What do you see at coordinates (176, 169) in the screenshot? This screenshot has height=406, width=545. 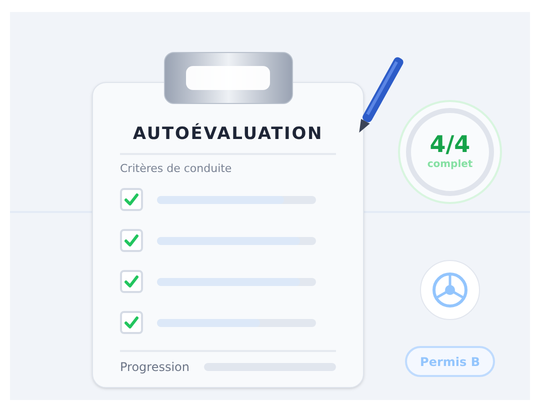 I see `criteria-heading: Critères de conduite` at bounding box center [176, 169].